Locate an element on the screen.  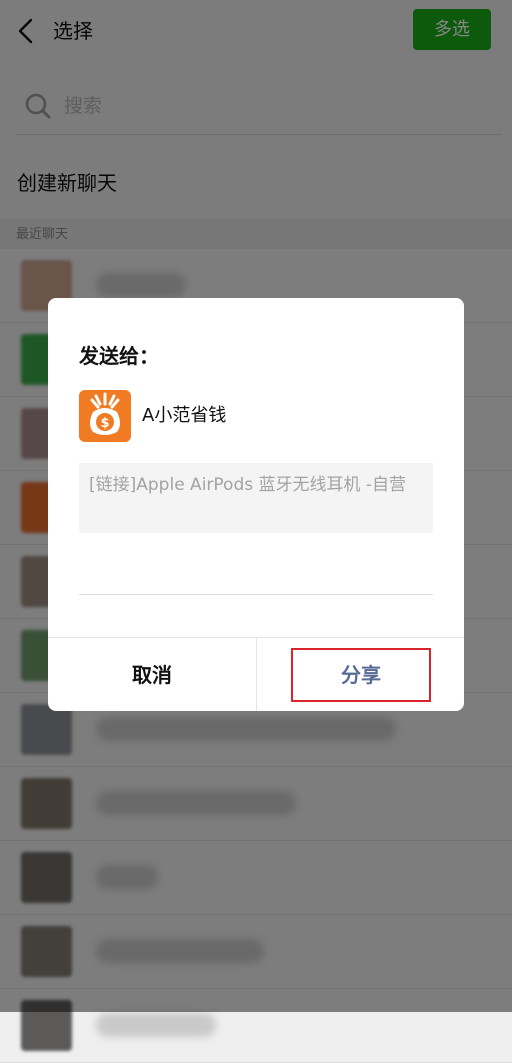
money-bag-icon: $ is located at coordinates (105, 413).